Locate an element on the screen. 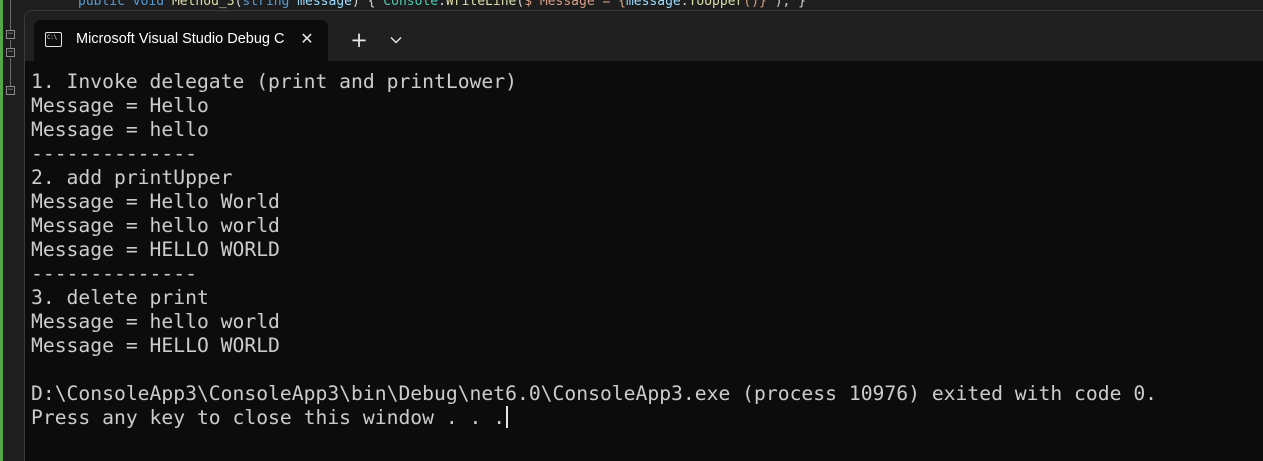 The width and height of the screenshot is (1263, 461). editor-gutter: − − − is located at coordinates (12, 230).